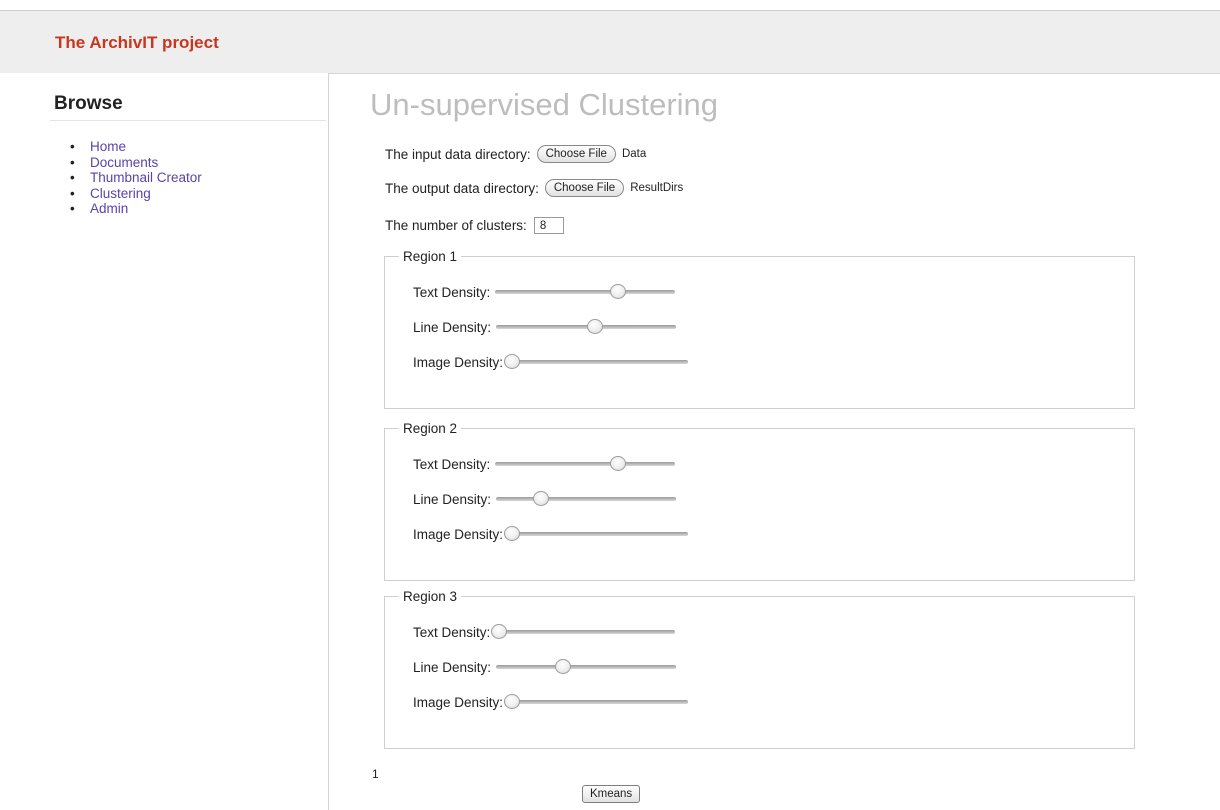  Describe the element at coordinates (136, 147) in the screenshot. I see `sidebar-item-home: Home` at that location.